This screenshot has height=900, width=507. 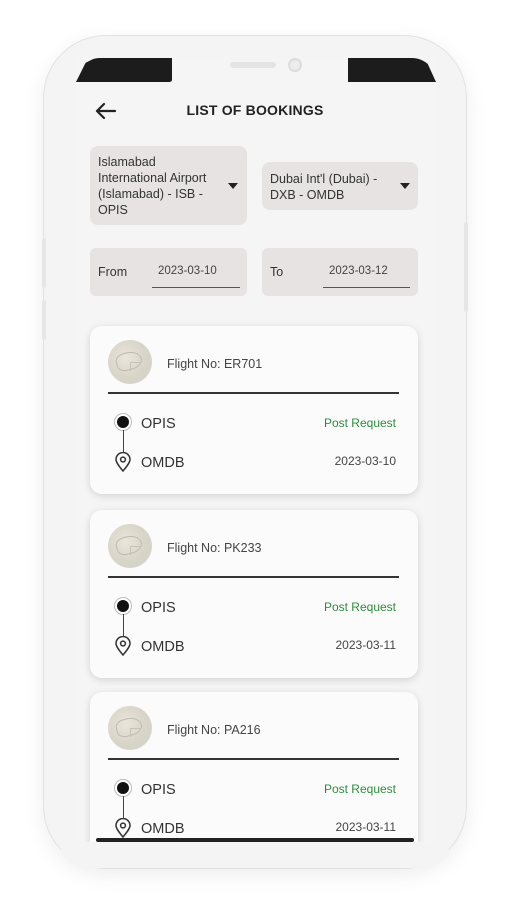 What do you see at coordinates (255, 110) in the screenshot?
I see `page-title: LIST OF BOOKINGS` at bounding box center [255, 110].